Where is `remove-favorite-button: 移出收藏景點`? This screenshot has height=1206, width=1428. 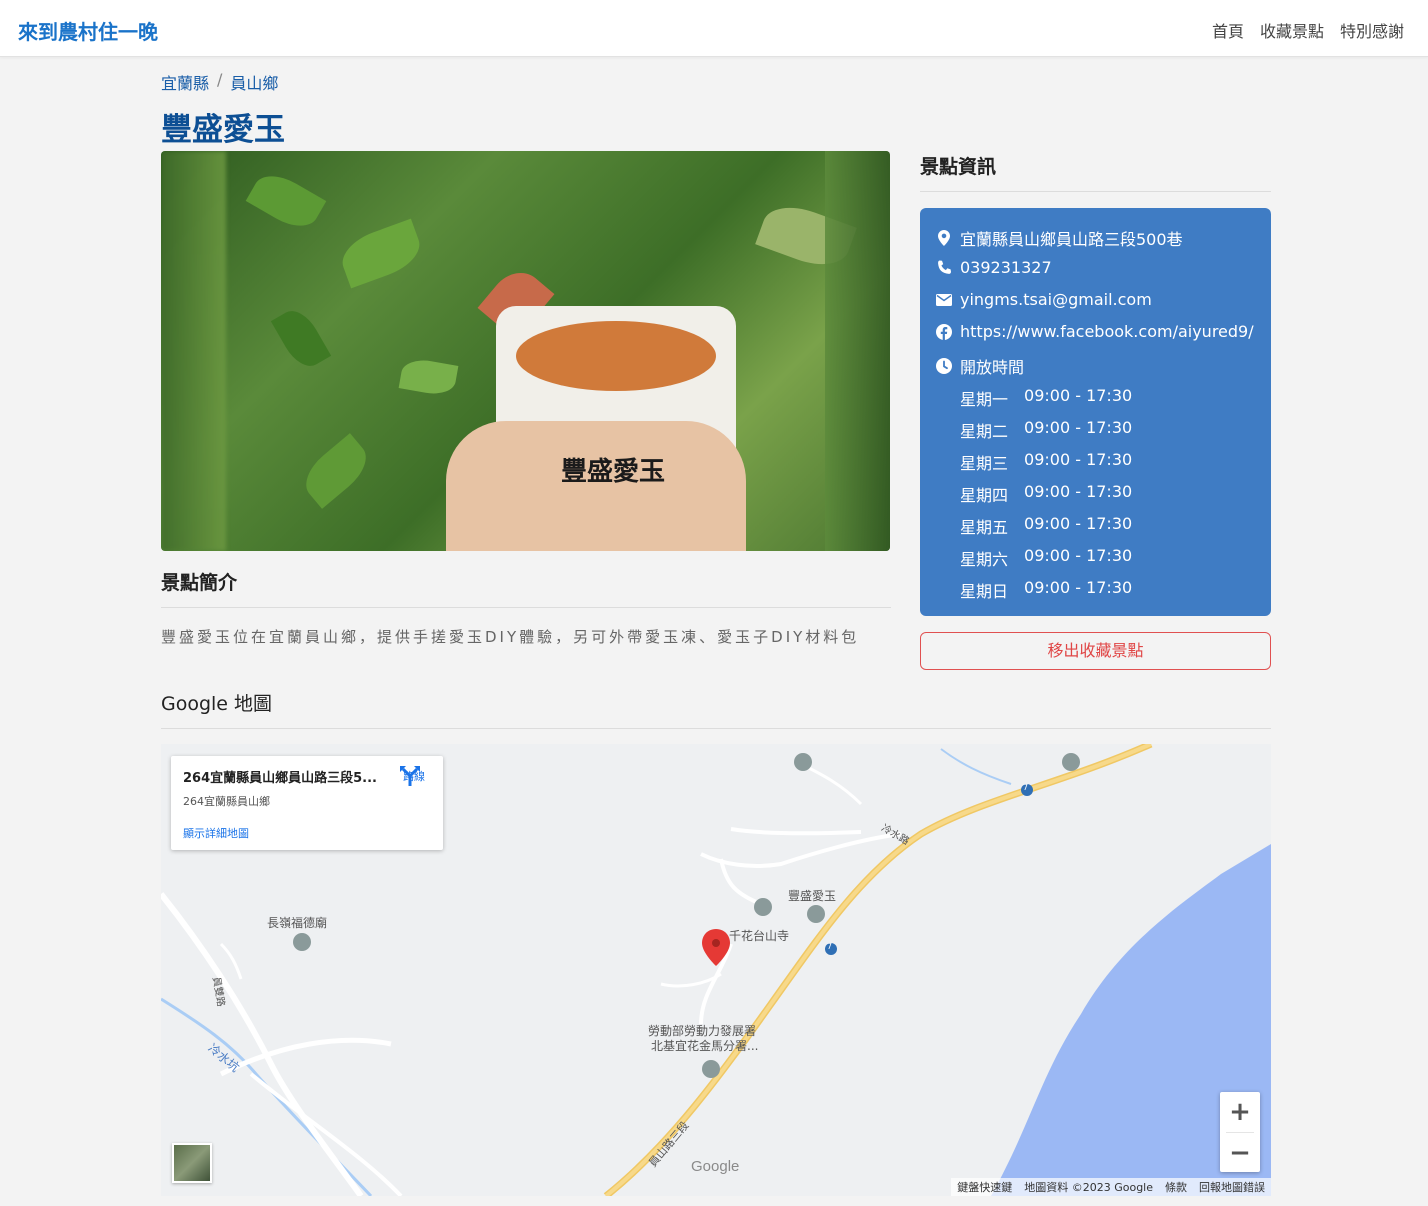 remove-favorite-button: 移出收藏景點 is located at coordinates (1095, 651).